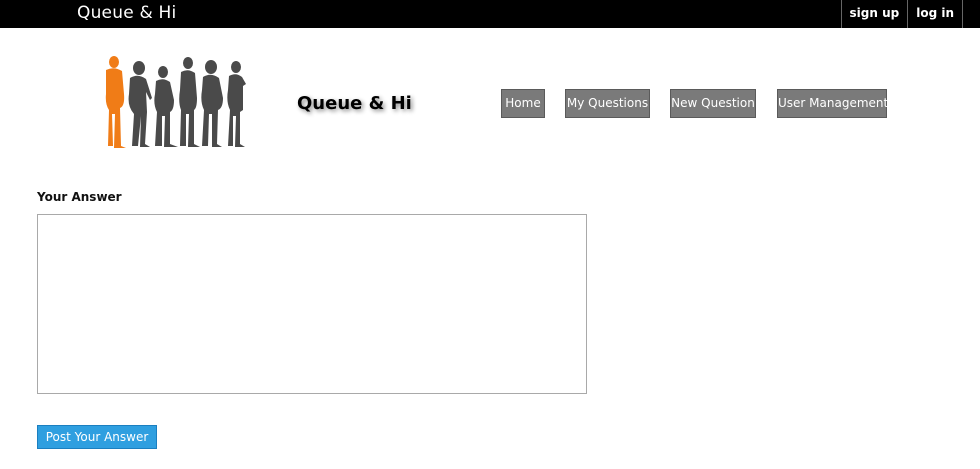 This screenshot has height=469, width=980. Describe the element at coordinates (354, 103) in the screenshot. I see `brand-title: Queue & Hi` at that location.